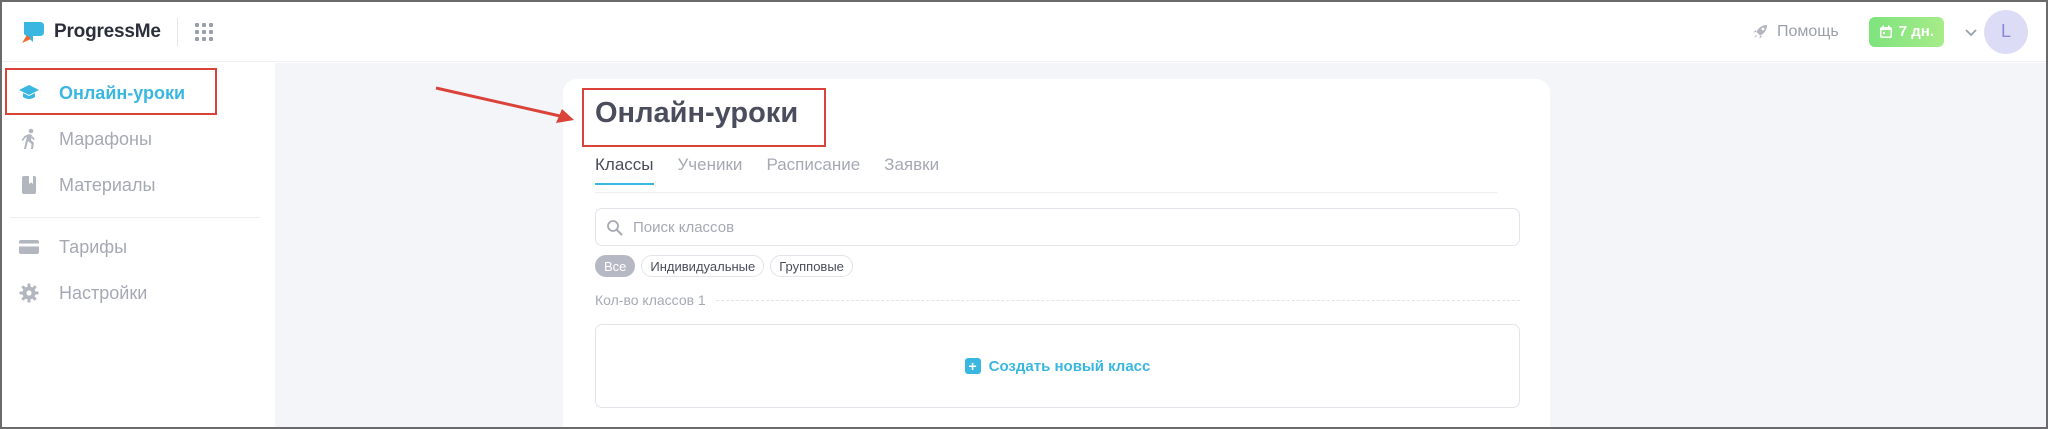 The height and width of the screenshot is (429, 2048). Describe the element at coordinates (1807, 31) in the screenshot. I see `help-label: Помощь` at that location.